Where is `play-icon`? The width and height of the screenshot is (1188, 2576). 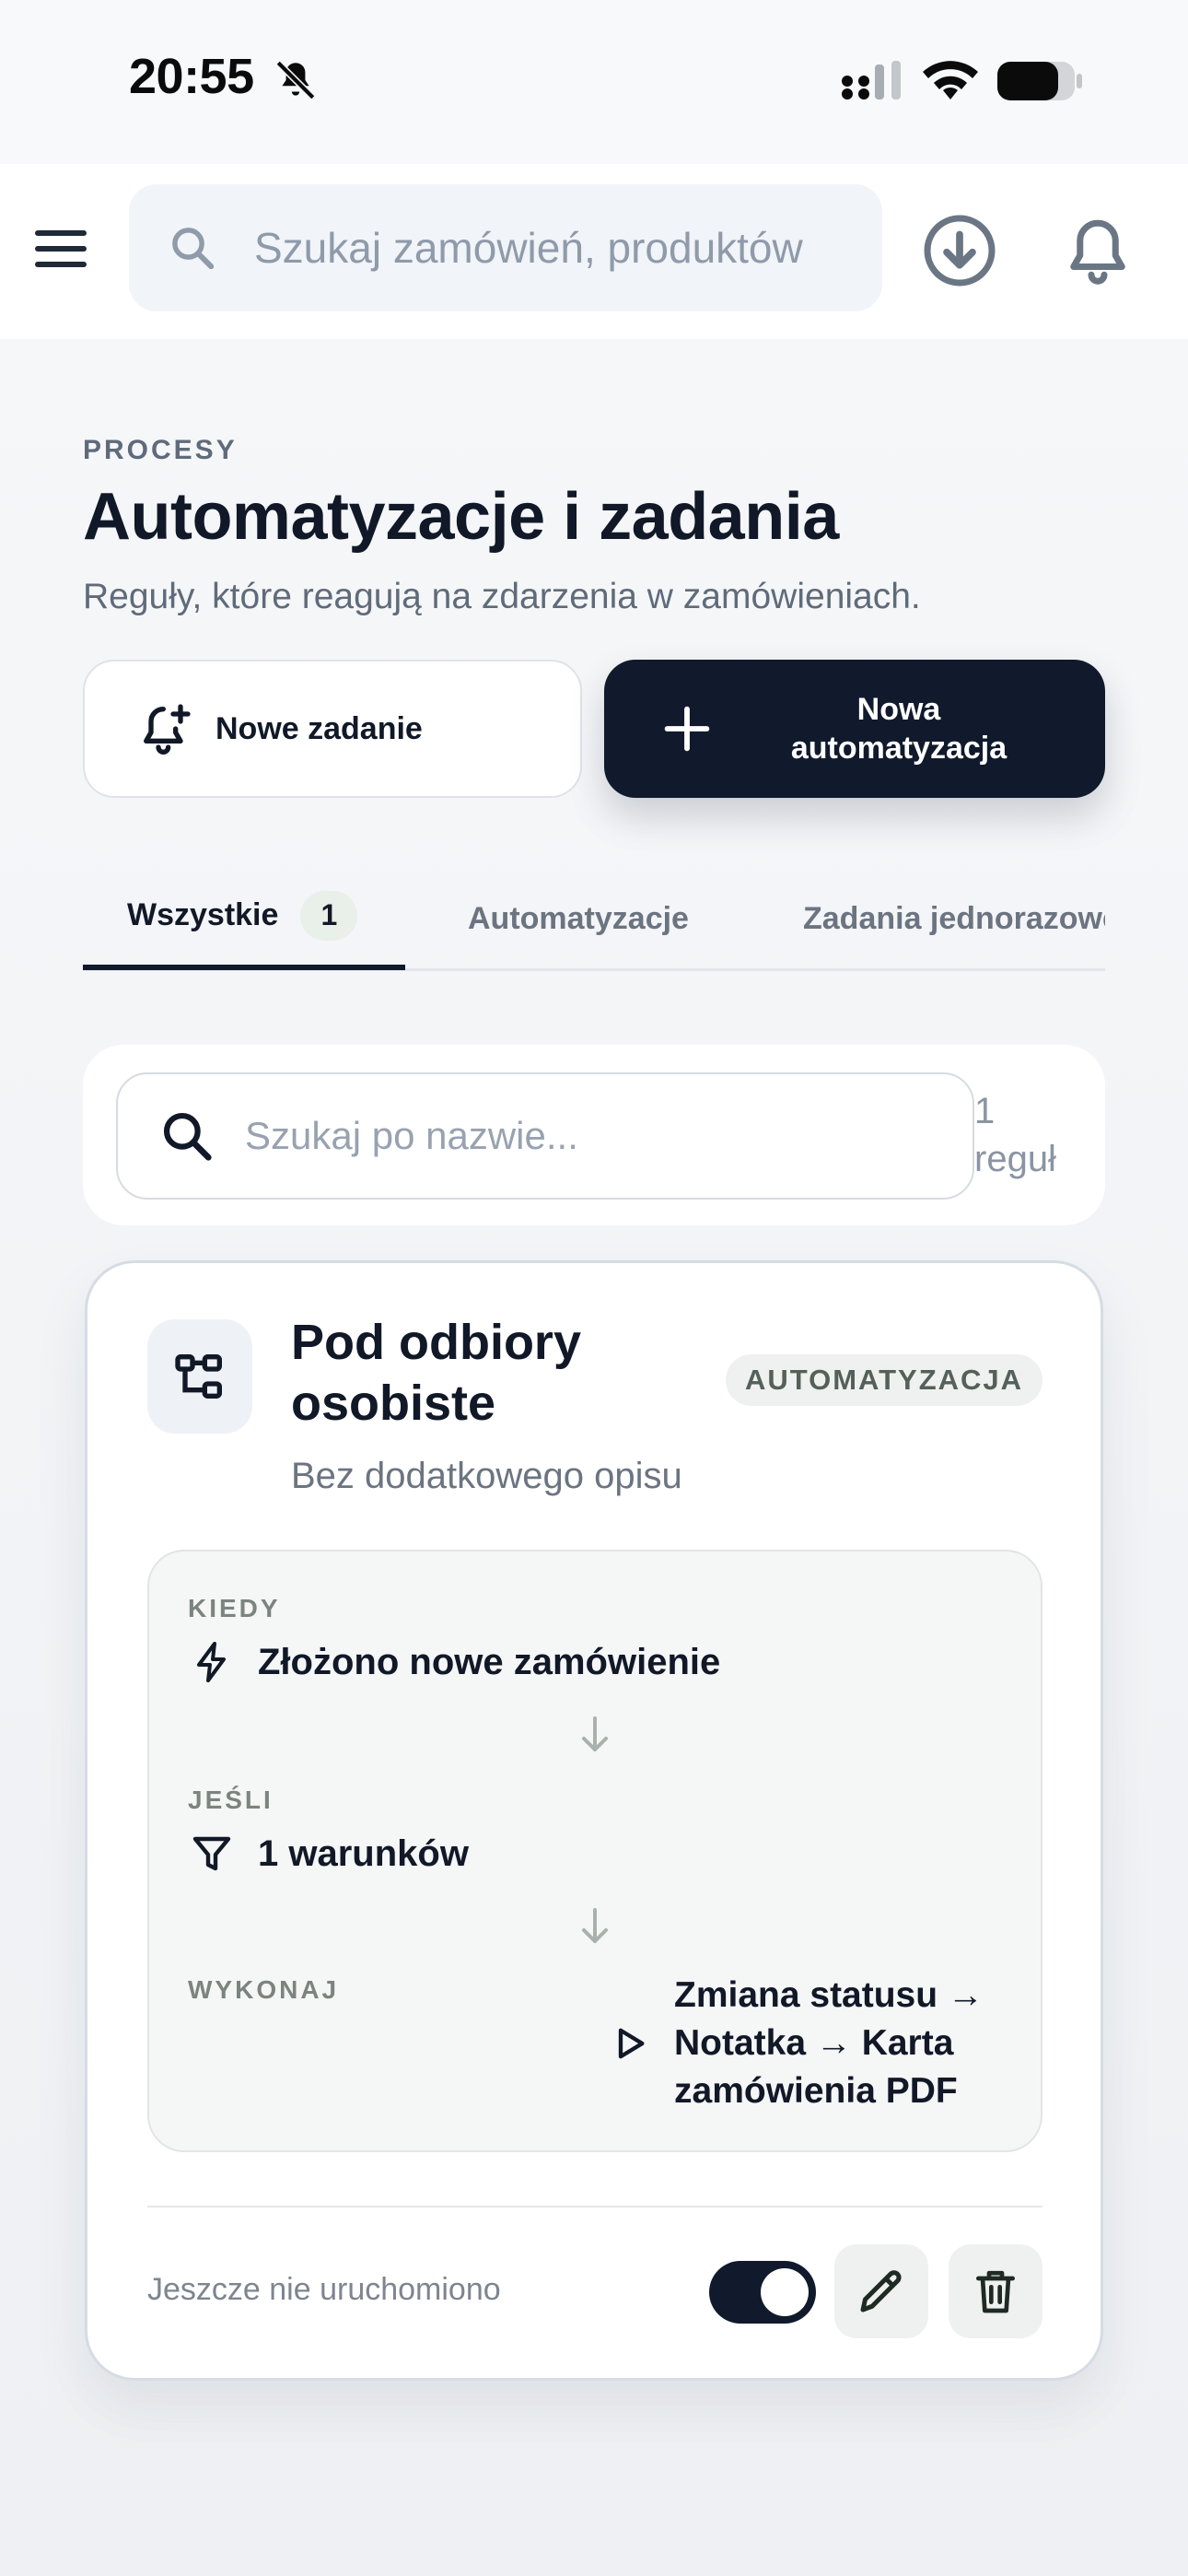 play-icon is located at coordinates (631, 2044).